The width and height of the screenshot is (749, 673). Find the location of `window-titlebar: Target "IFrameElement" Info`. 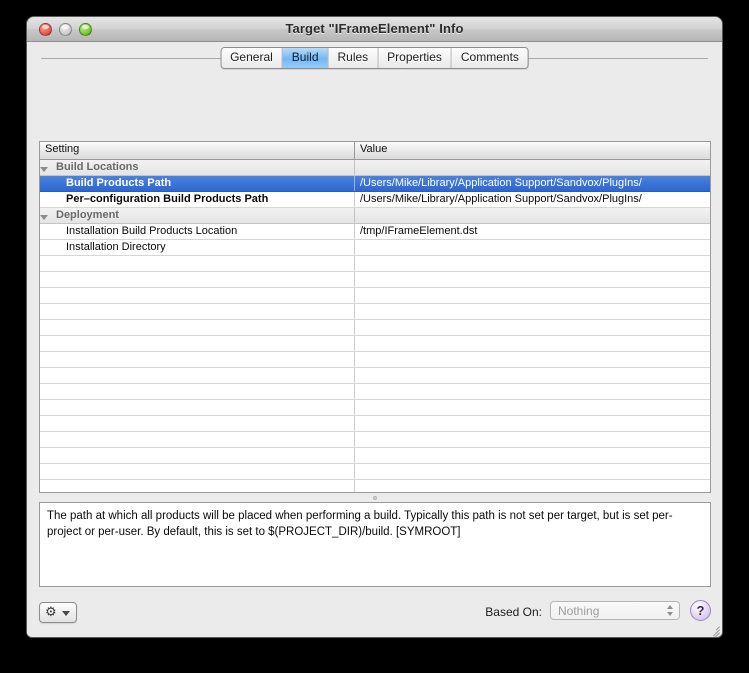

window-titlebar: Target "IFrameElement" Info is located at coordinates (374, 29).